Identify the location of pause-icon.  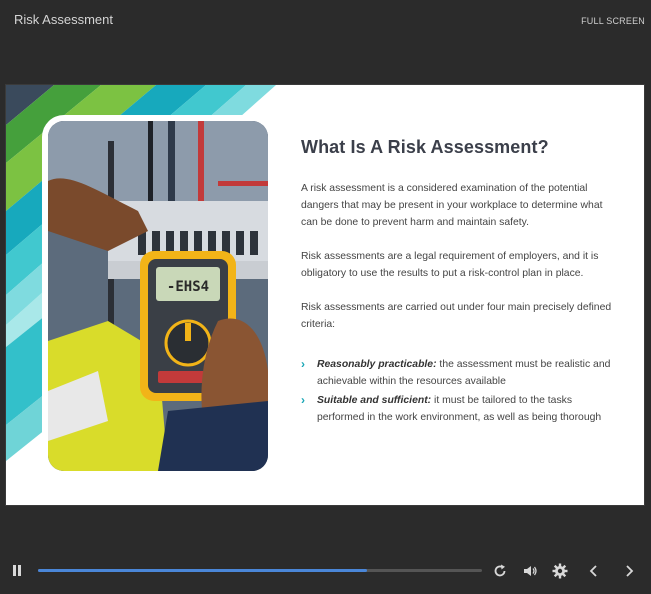
(18, 571).